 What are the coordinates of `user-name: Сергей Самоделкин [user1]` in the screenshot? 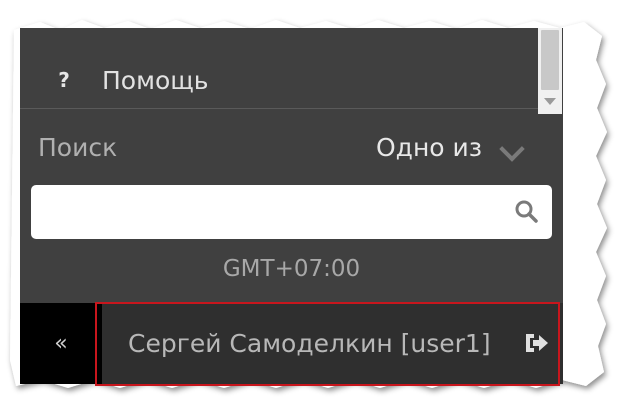 It's located at (309, 343).